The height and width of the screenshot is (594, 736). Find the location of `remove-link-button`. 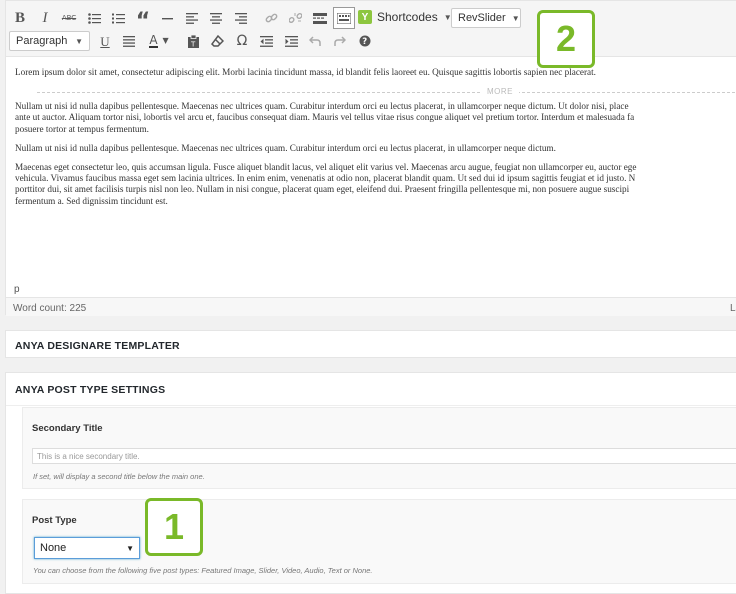

remove-link-button is located at coordinates (295, 18).